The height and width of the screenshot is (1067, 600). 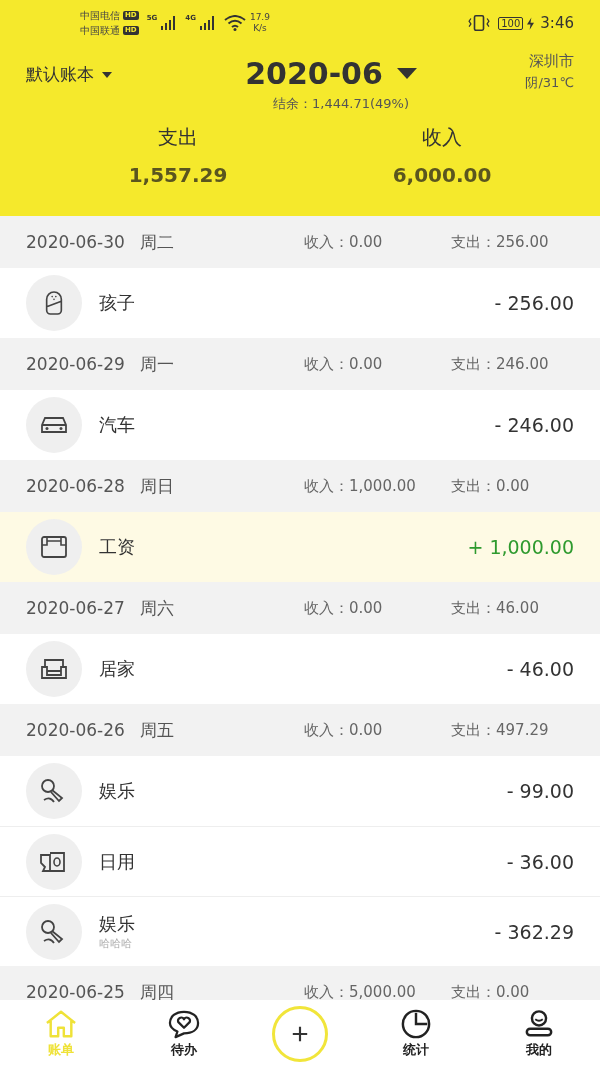 I want to click on network-speed: 17.9, so click(x=259, y=17).